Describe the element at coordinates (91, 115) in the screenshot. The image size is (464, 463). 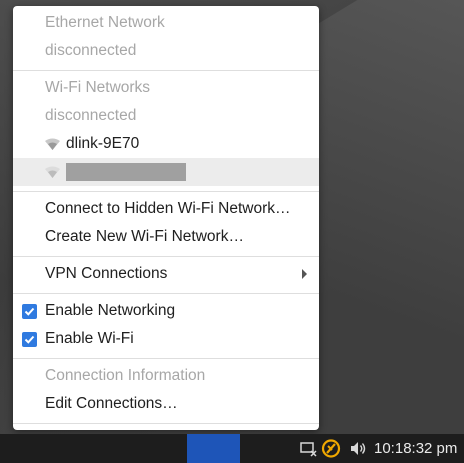
I see `wifi-status: disconnected` at that location.